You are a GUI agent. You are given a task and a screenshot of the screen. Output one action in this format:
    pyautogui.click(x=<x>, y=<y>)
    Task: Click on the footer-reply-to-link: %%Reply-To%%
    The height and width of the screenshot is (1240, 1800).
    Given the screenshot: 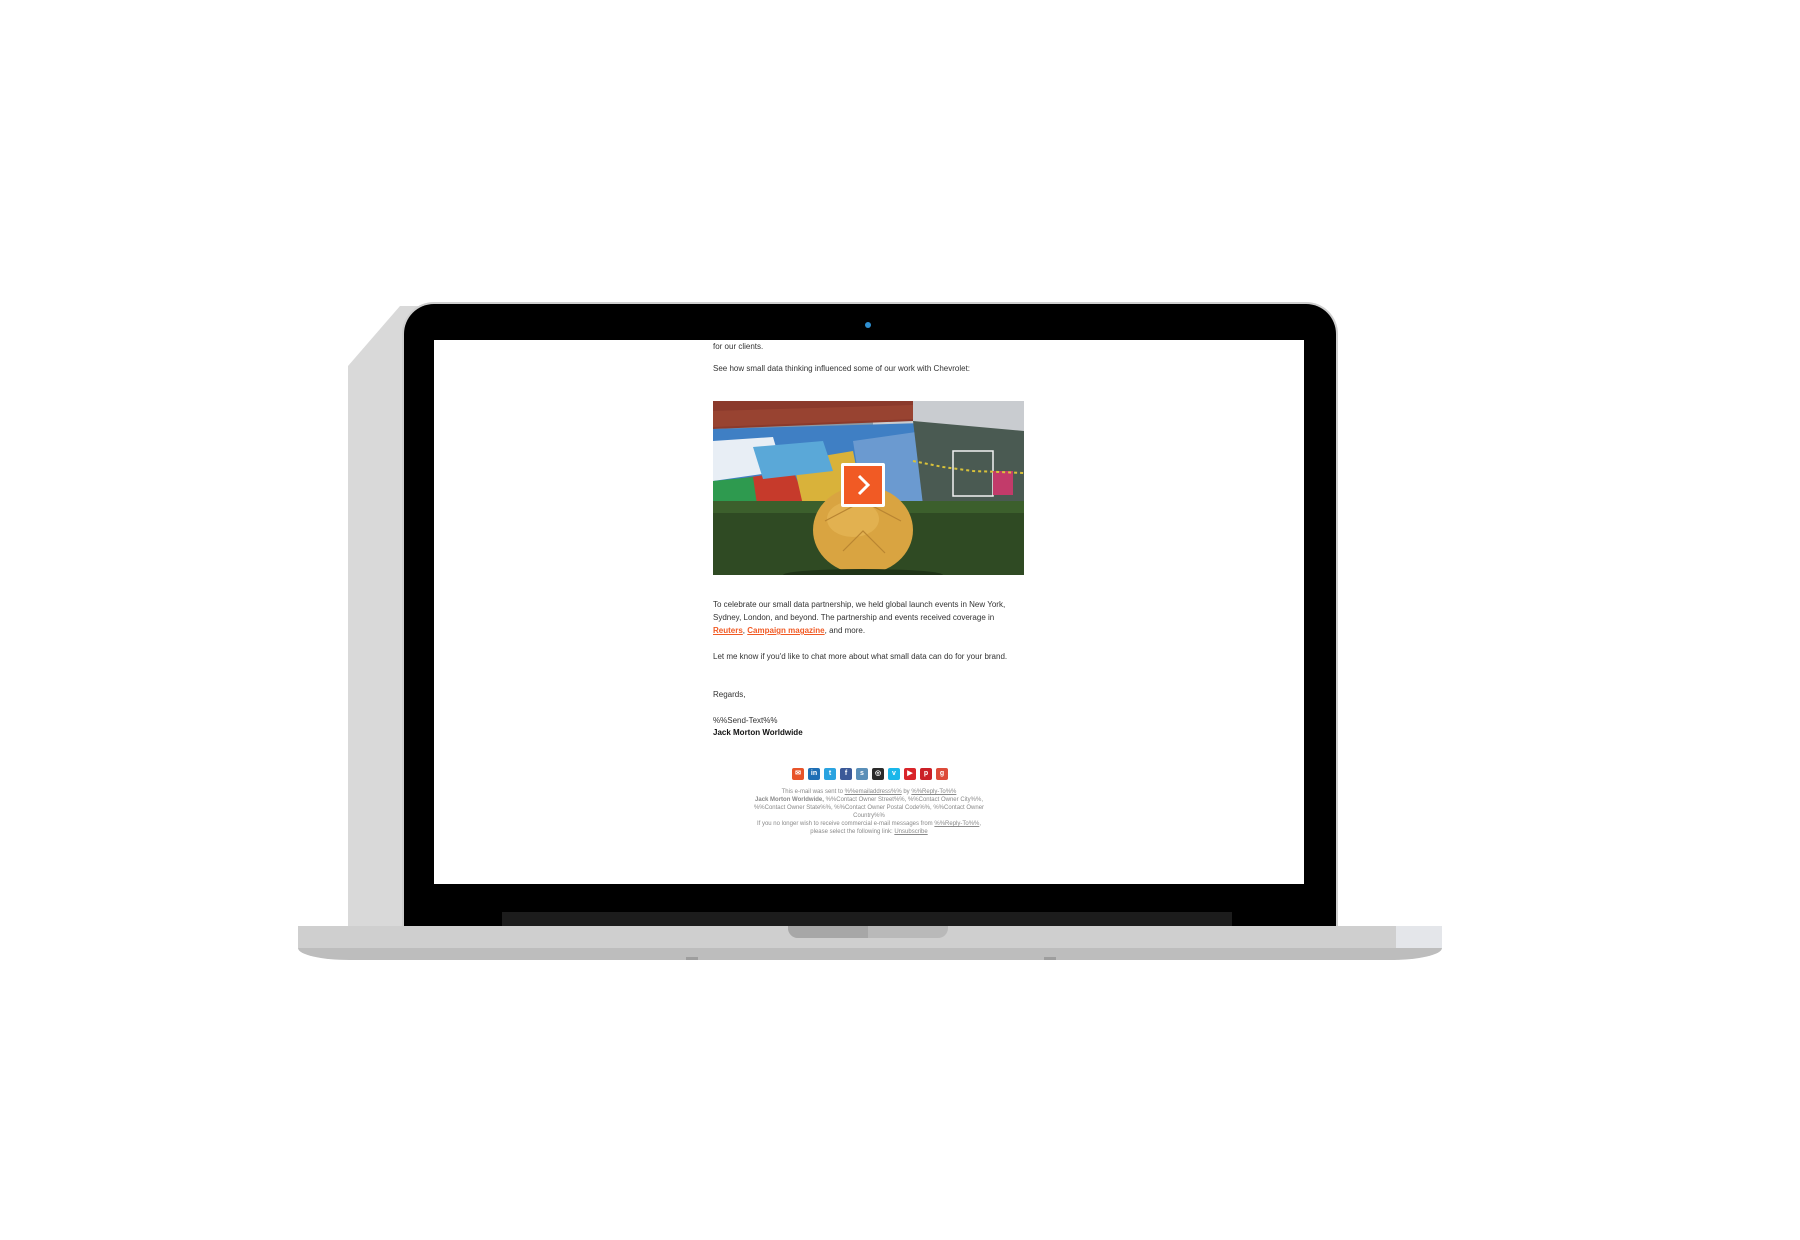 What is the action you would take?
    pyautogui.click(x=933, y=792)
    